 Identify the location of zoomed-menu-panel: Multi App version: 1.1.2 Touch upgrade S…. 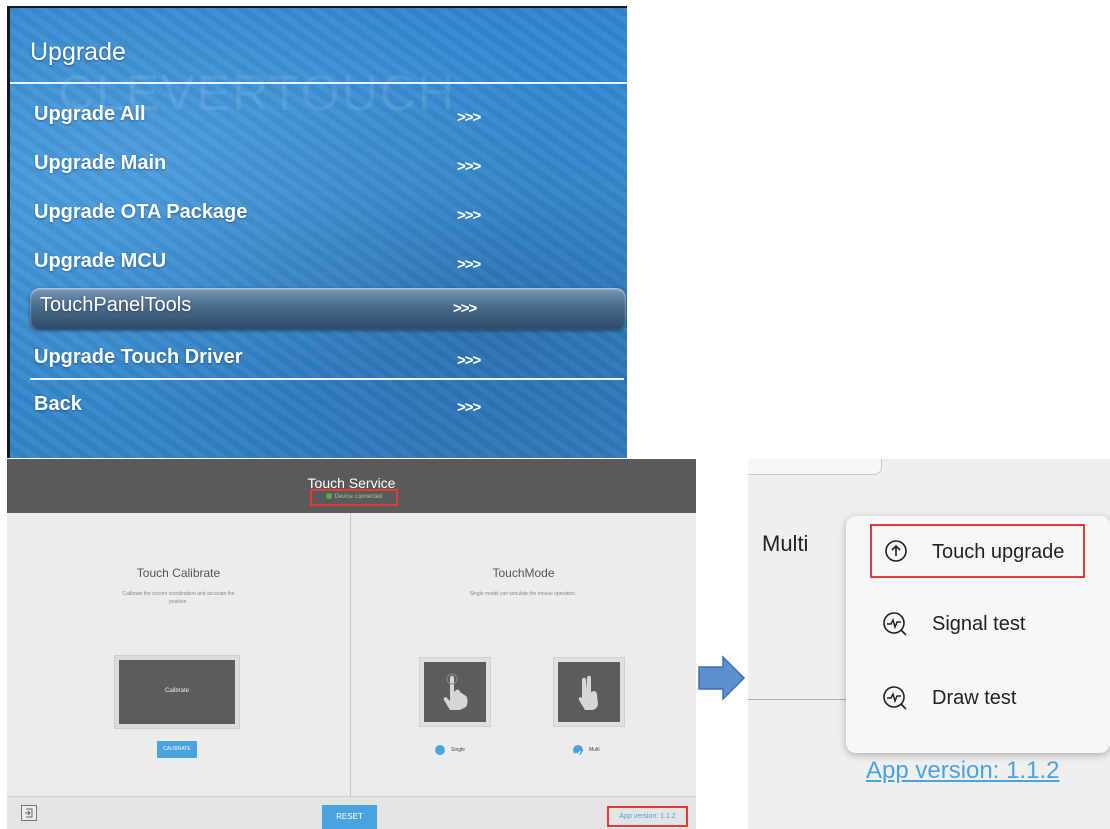
(929, 644).